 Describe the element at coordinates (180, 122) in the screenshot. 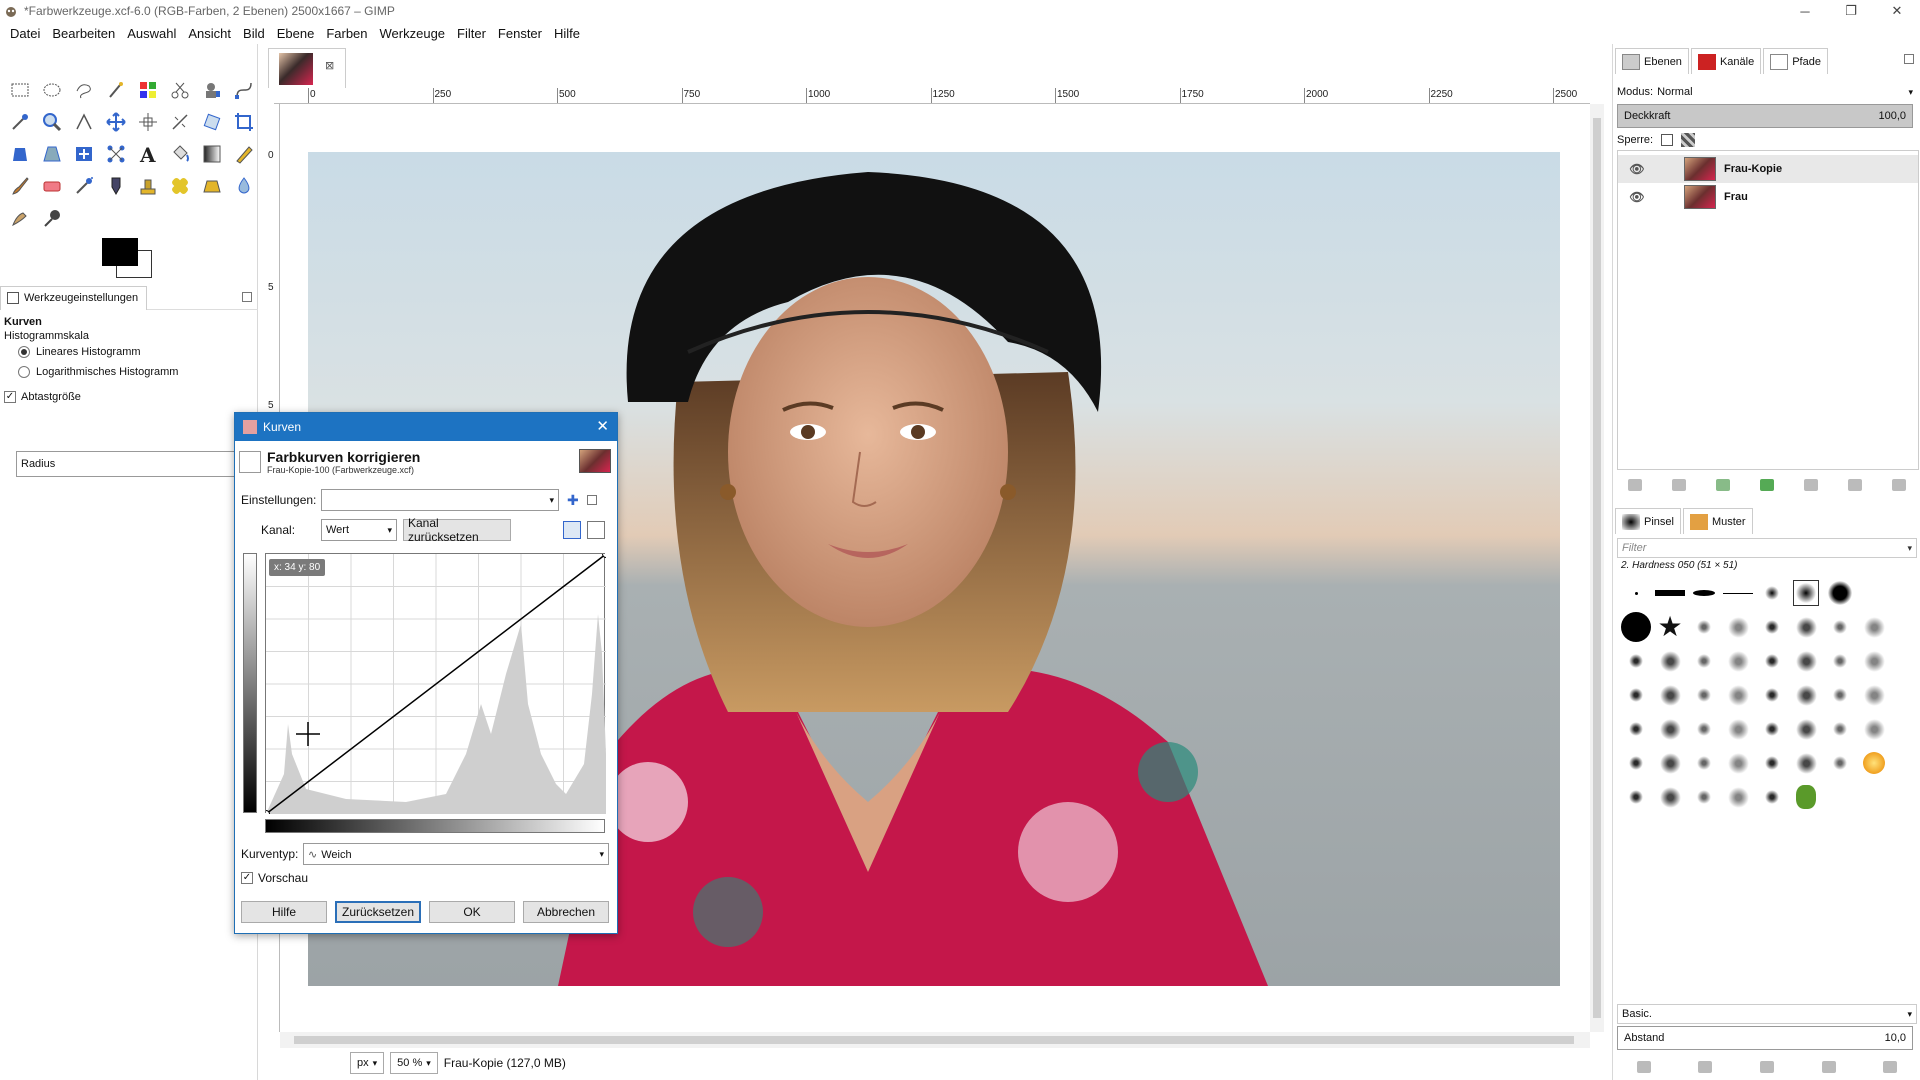

I see `transform-tool` at that location.